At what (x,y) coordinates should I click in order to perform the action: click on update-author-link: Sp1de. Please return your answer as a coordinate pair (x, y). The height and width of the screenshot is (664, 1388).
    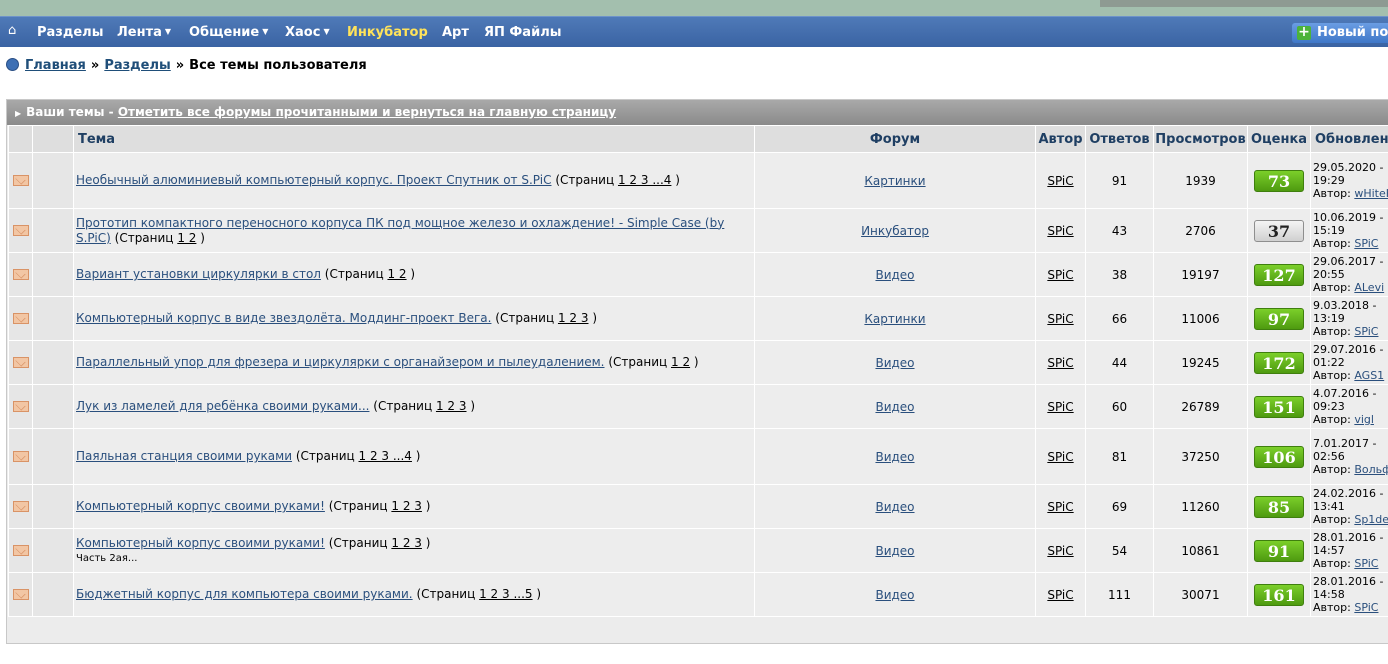
    Looking at the image, I should click on (1371, 519).